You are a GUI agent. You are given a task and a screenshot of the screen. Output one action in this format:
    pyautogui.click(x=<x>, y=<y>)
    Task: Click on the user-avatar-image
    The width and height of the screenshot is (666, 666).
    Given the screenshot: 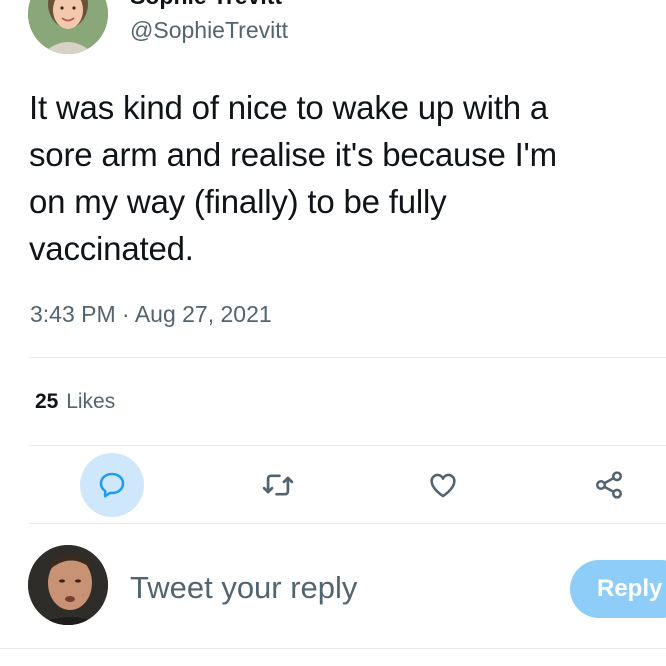 What is the action you would take?
    pyautogui.click(x=68, y=585)
    